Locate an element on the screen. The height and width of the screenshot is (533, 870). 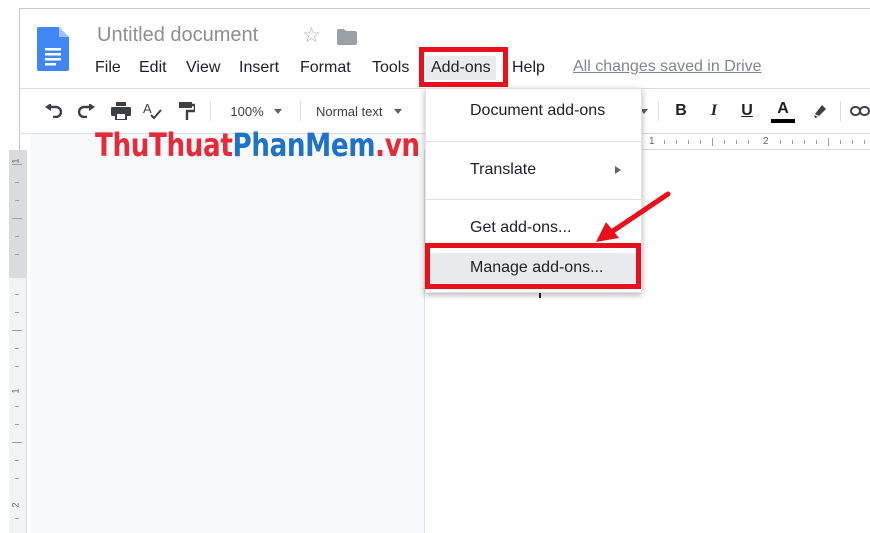
watermark-part-2: PhanMem is located at coordinates (304, 145).